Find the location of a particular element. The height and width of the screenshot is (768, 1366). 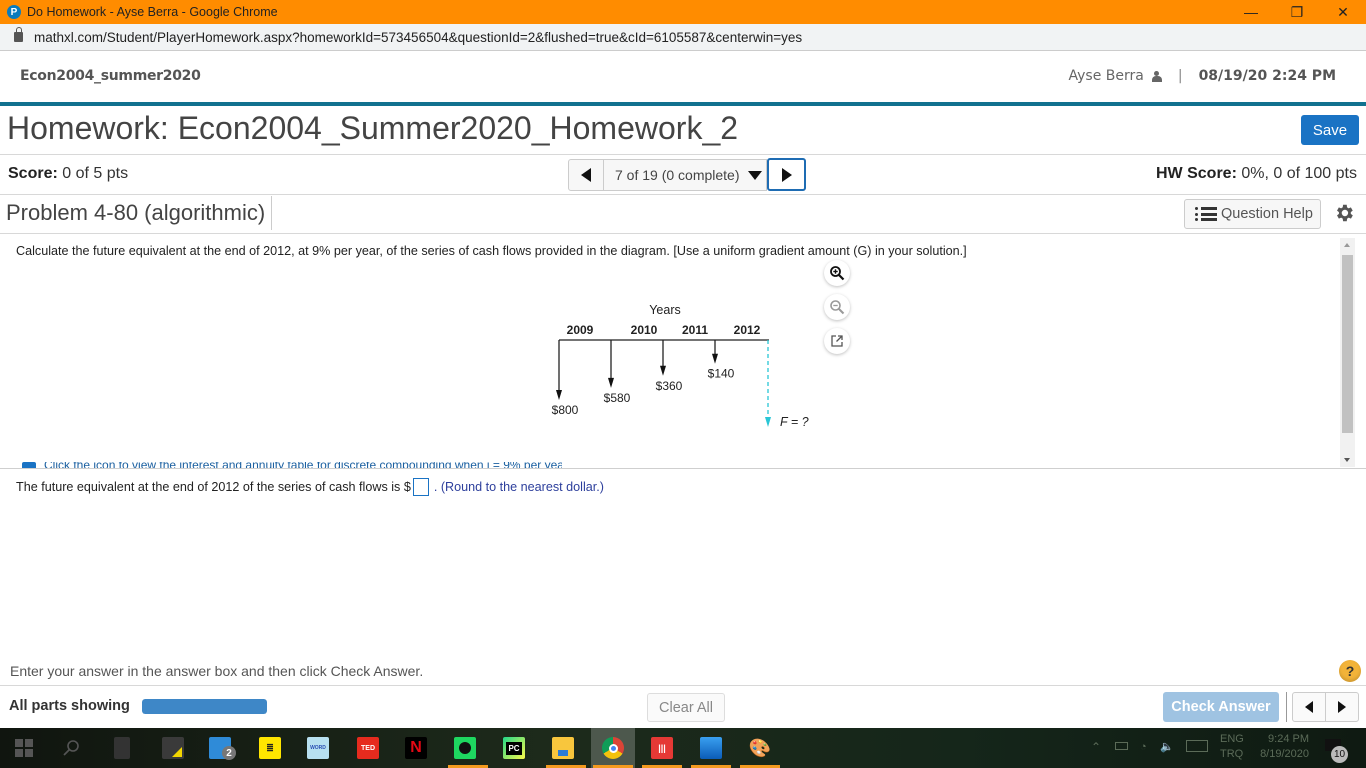

scroll-up-icon is located at coordinates (1347, 245).